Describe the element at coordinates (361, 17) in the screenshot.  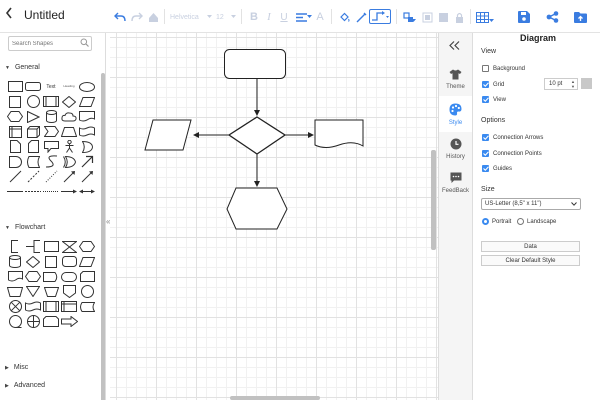
I see `line-color-icon` at that location.